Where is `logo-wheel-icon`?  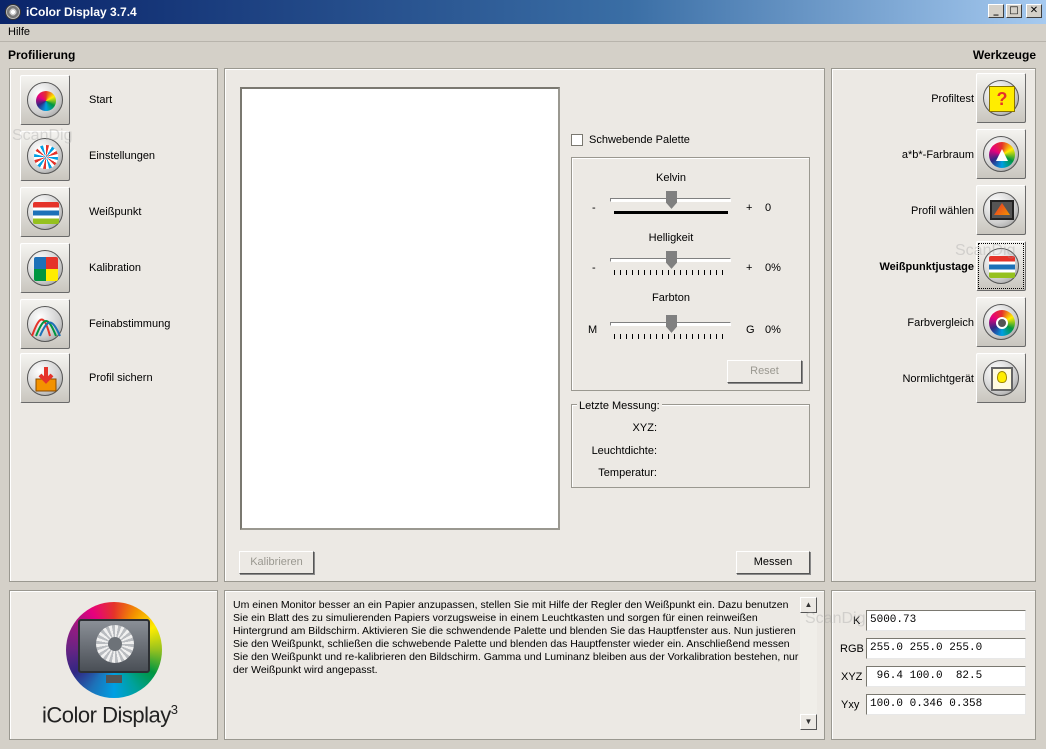 logo-wheel-icon is located at coordinates (115, 644).